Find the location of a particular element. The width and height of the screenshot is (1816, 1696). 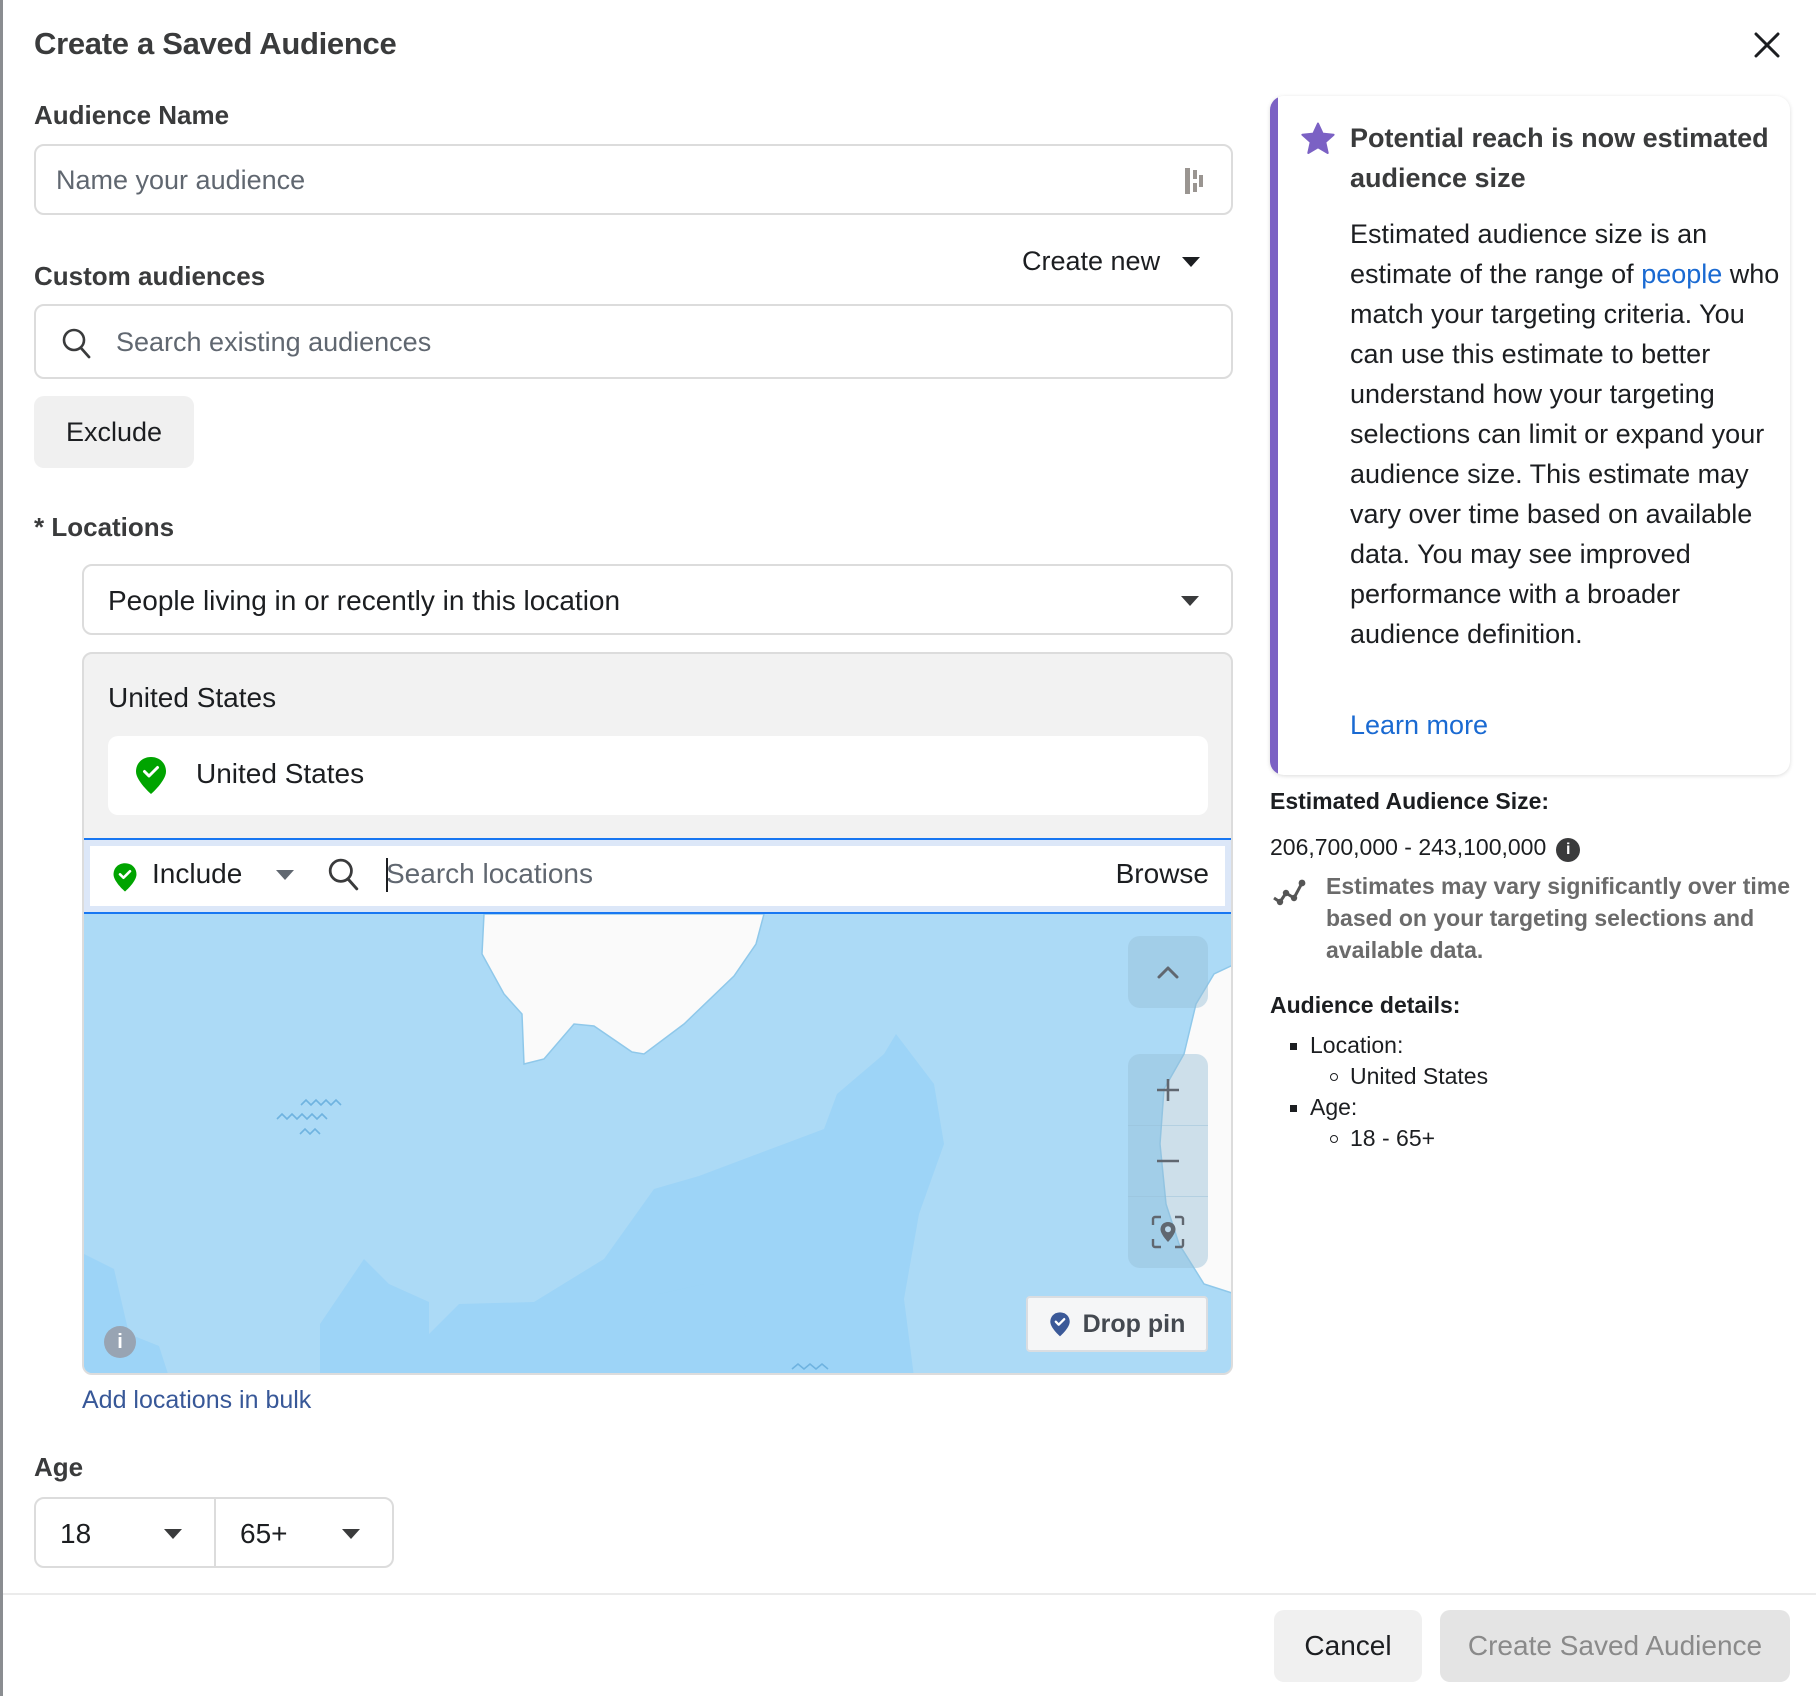

detail-key-location: Location: is located at coordinates (1379, 1045).